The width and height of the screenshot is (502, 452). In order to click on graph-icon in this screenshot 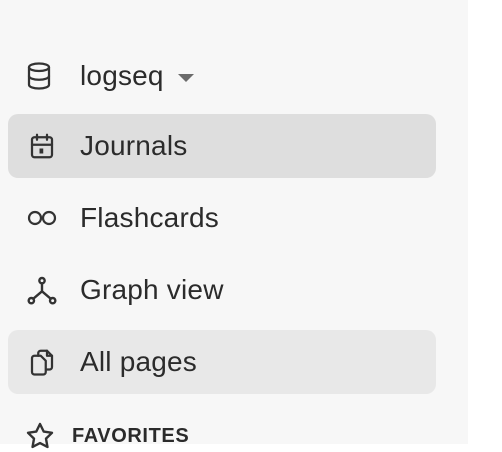, I will do `click(42, 290)`.